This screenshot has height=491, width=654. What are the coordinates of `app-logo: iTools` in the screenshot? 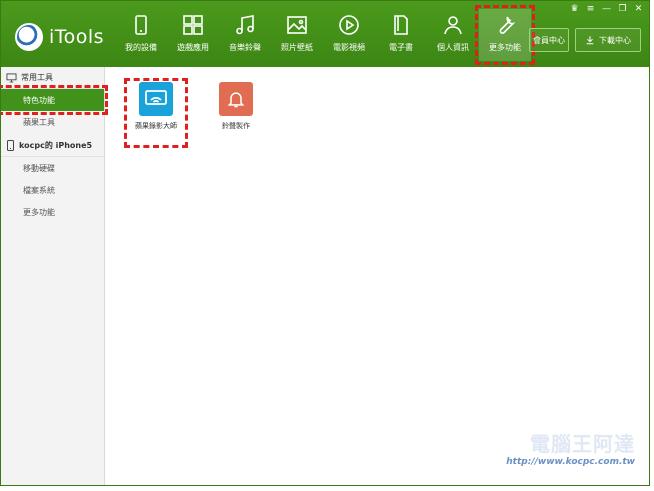 It's located at (59, 37).